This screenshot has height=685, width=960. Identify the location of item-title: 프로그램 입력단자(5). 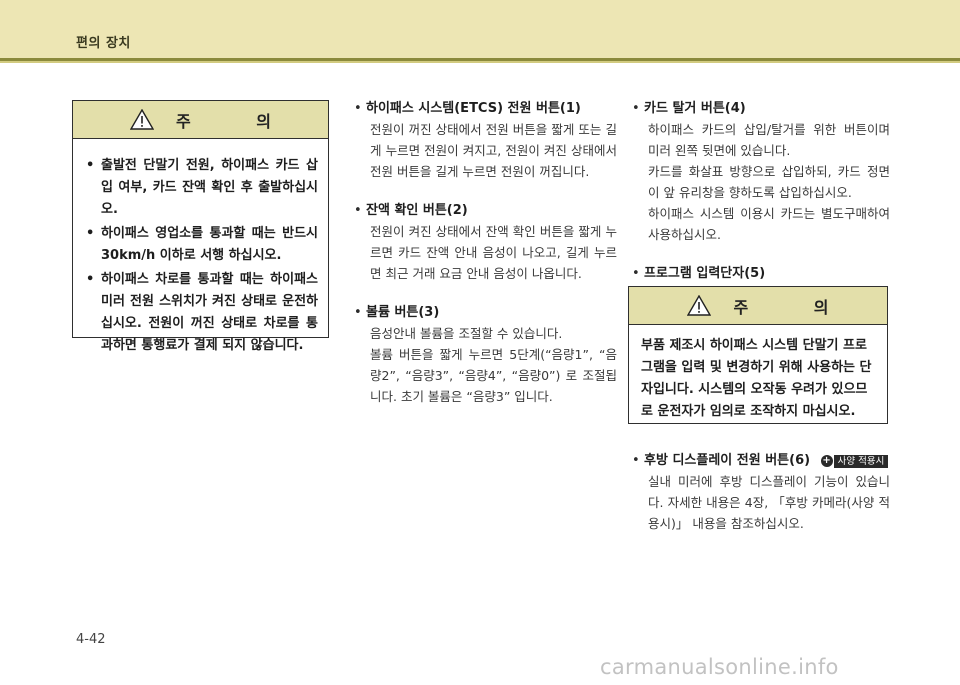
(705, 273).